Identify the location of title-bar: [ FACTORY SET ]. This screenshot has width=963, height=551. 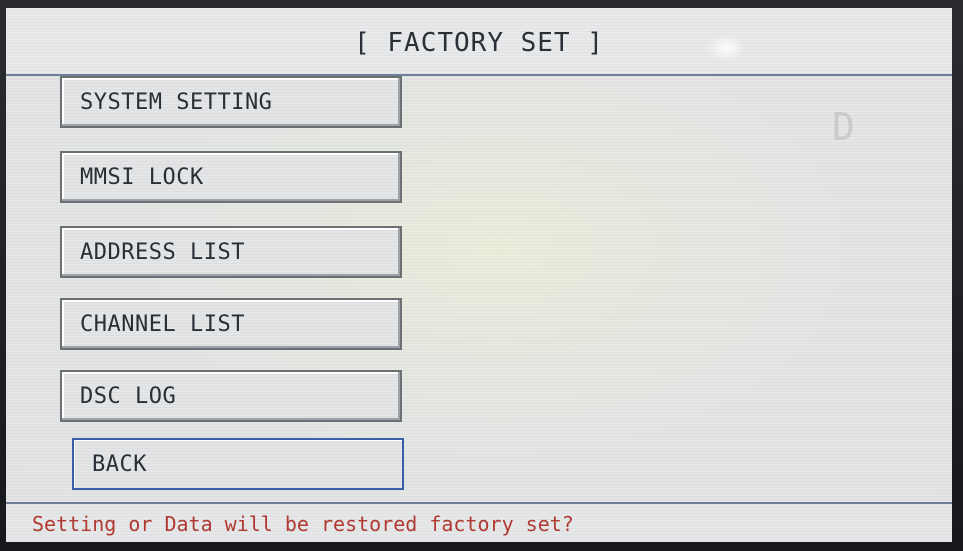
(479, 42).